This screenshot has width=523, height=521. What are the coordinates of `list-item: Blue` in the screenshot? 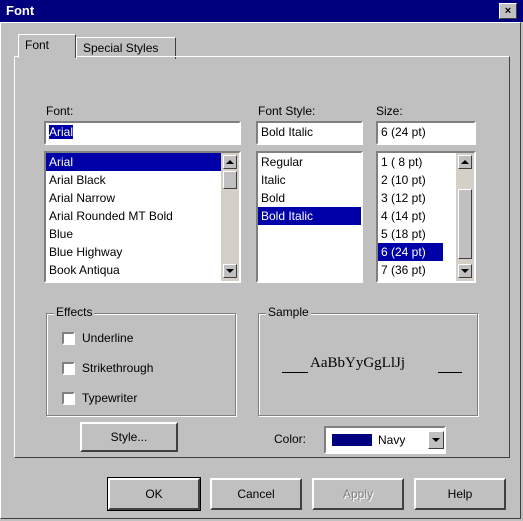 It's located at (142, 234).